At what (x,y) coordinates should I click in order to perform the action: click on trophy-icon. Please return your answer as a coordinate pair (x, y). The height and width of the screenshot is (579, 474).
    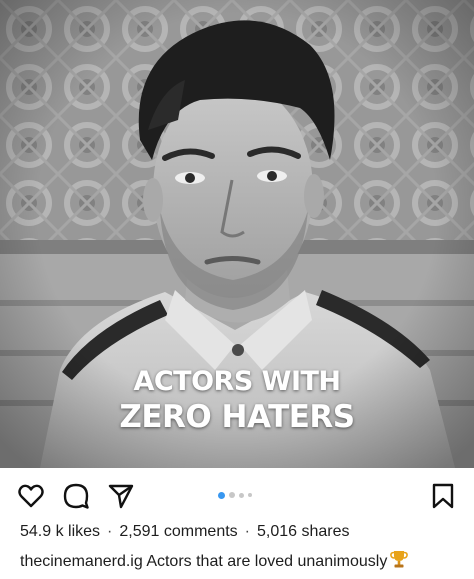
    Looking at the image, I should click on (399, 561).